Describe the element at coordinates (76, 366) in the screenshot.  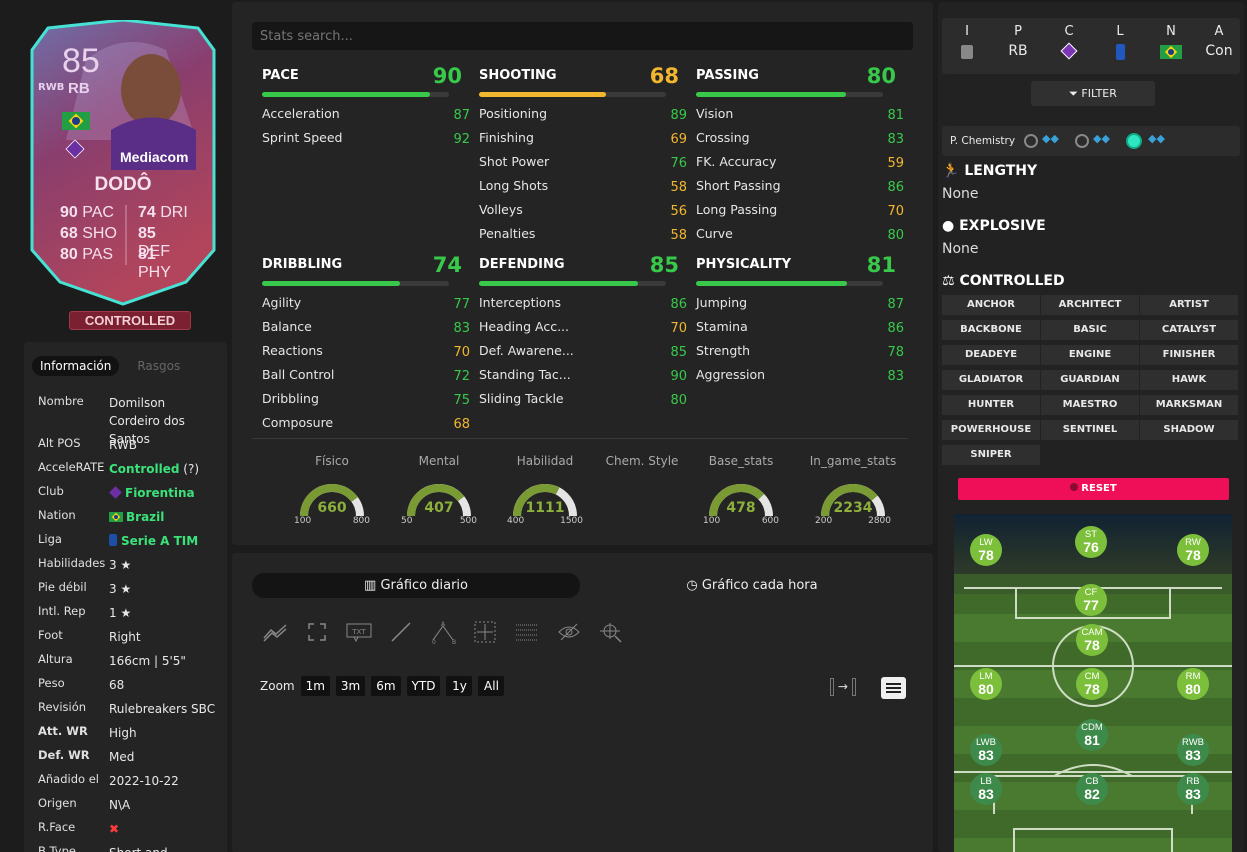
I see `tab-informacion: Información` at that location.